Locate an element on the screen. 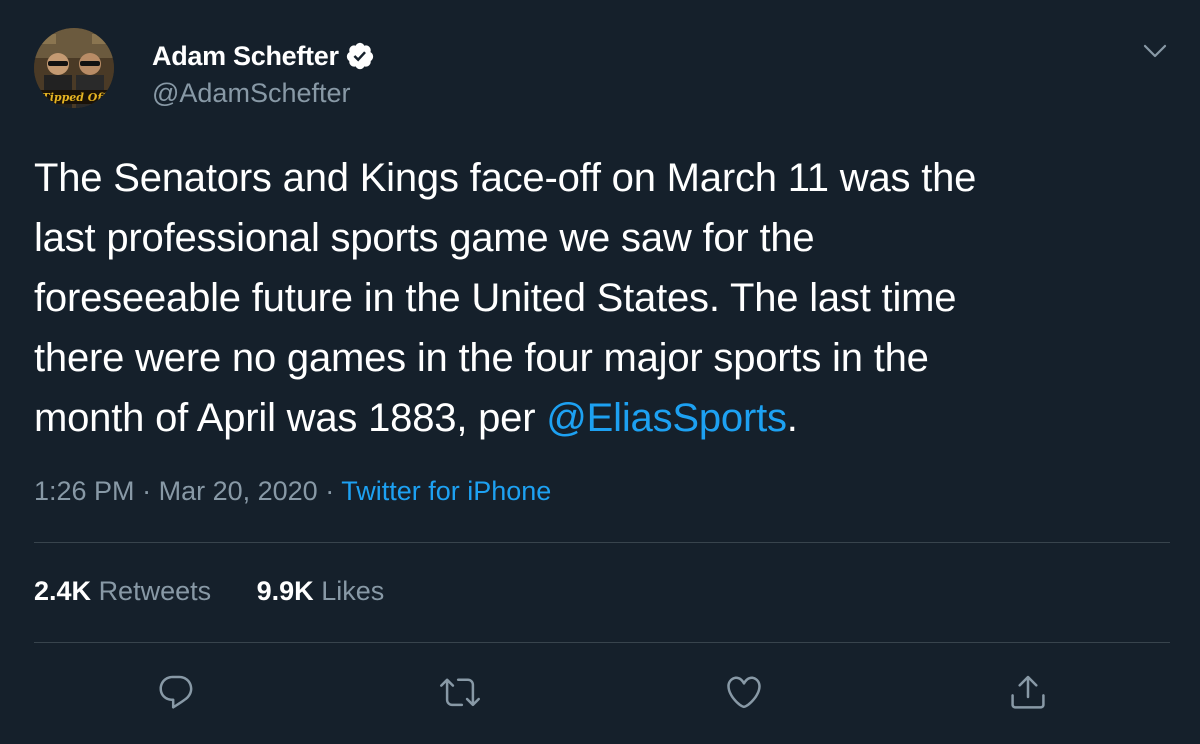 This screenshot has width=1200, height=744. likes-stat: 9.9K Likes is located at coordinates (321, 591).